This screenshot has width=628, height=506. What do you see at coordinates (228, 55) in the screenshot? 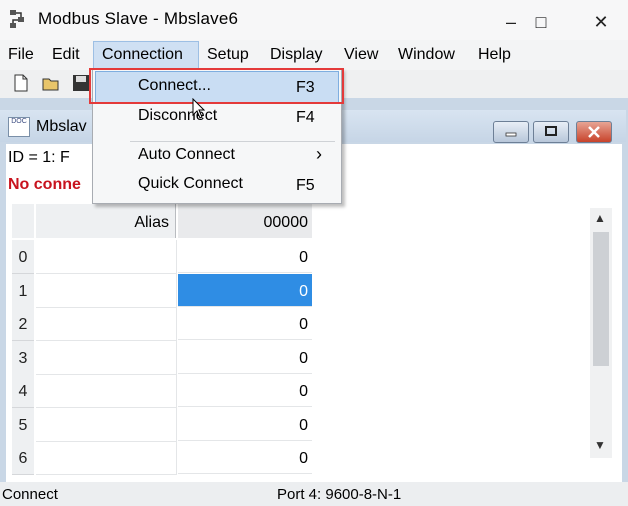
I see `menu-setup: Setup` at bounding box center [228, 55].